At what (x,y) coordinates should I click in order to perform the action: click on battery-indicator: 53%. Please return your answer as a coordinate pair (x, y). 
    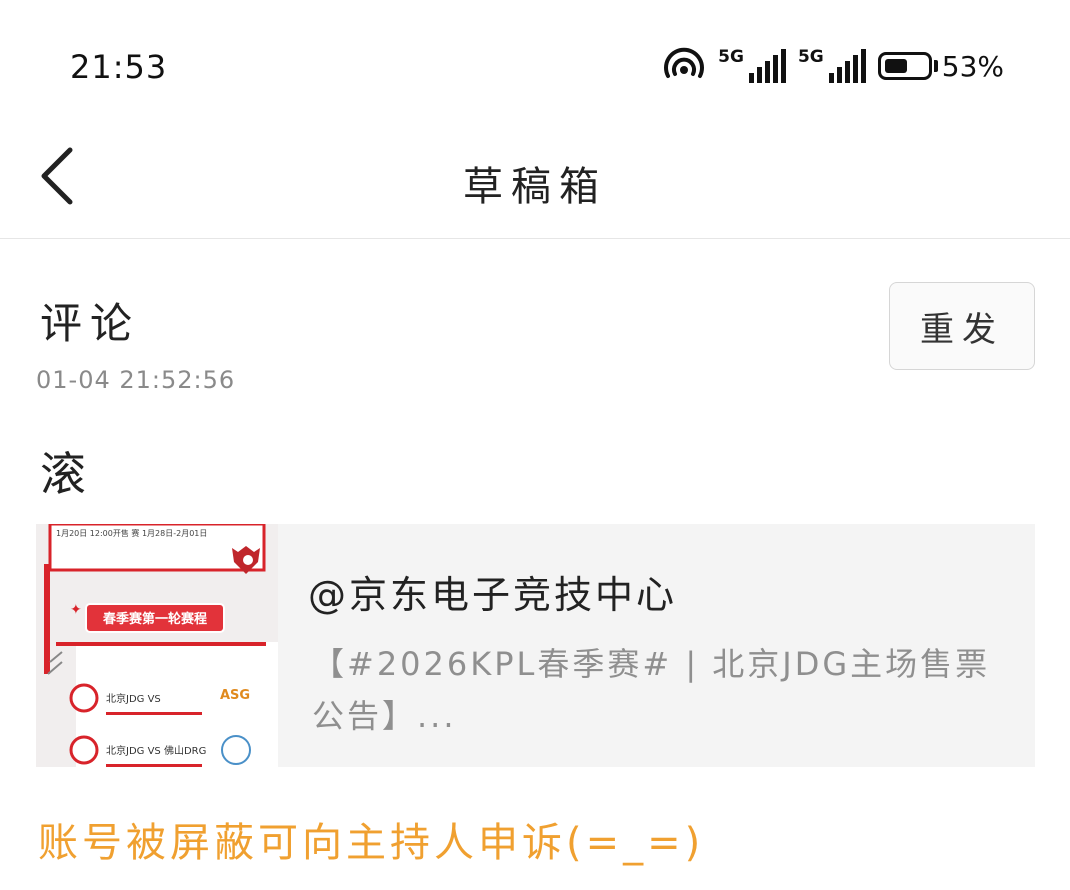
    Looking at the image, I should click on (940, 66).